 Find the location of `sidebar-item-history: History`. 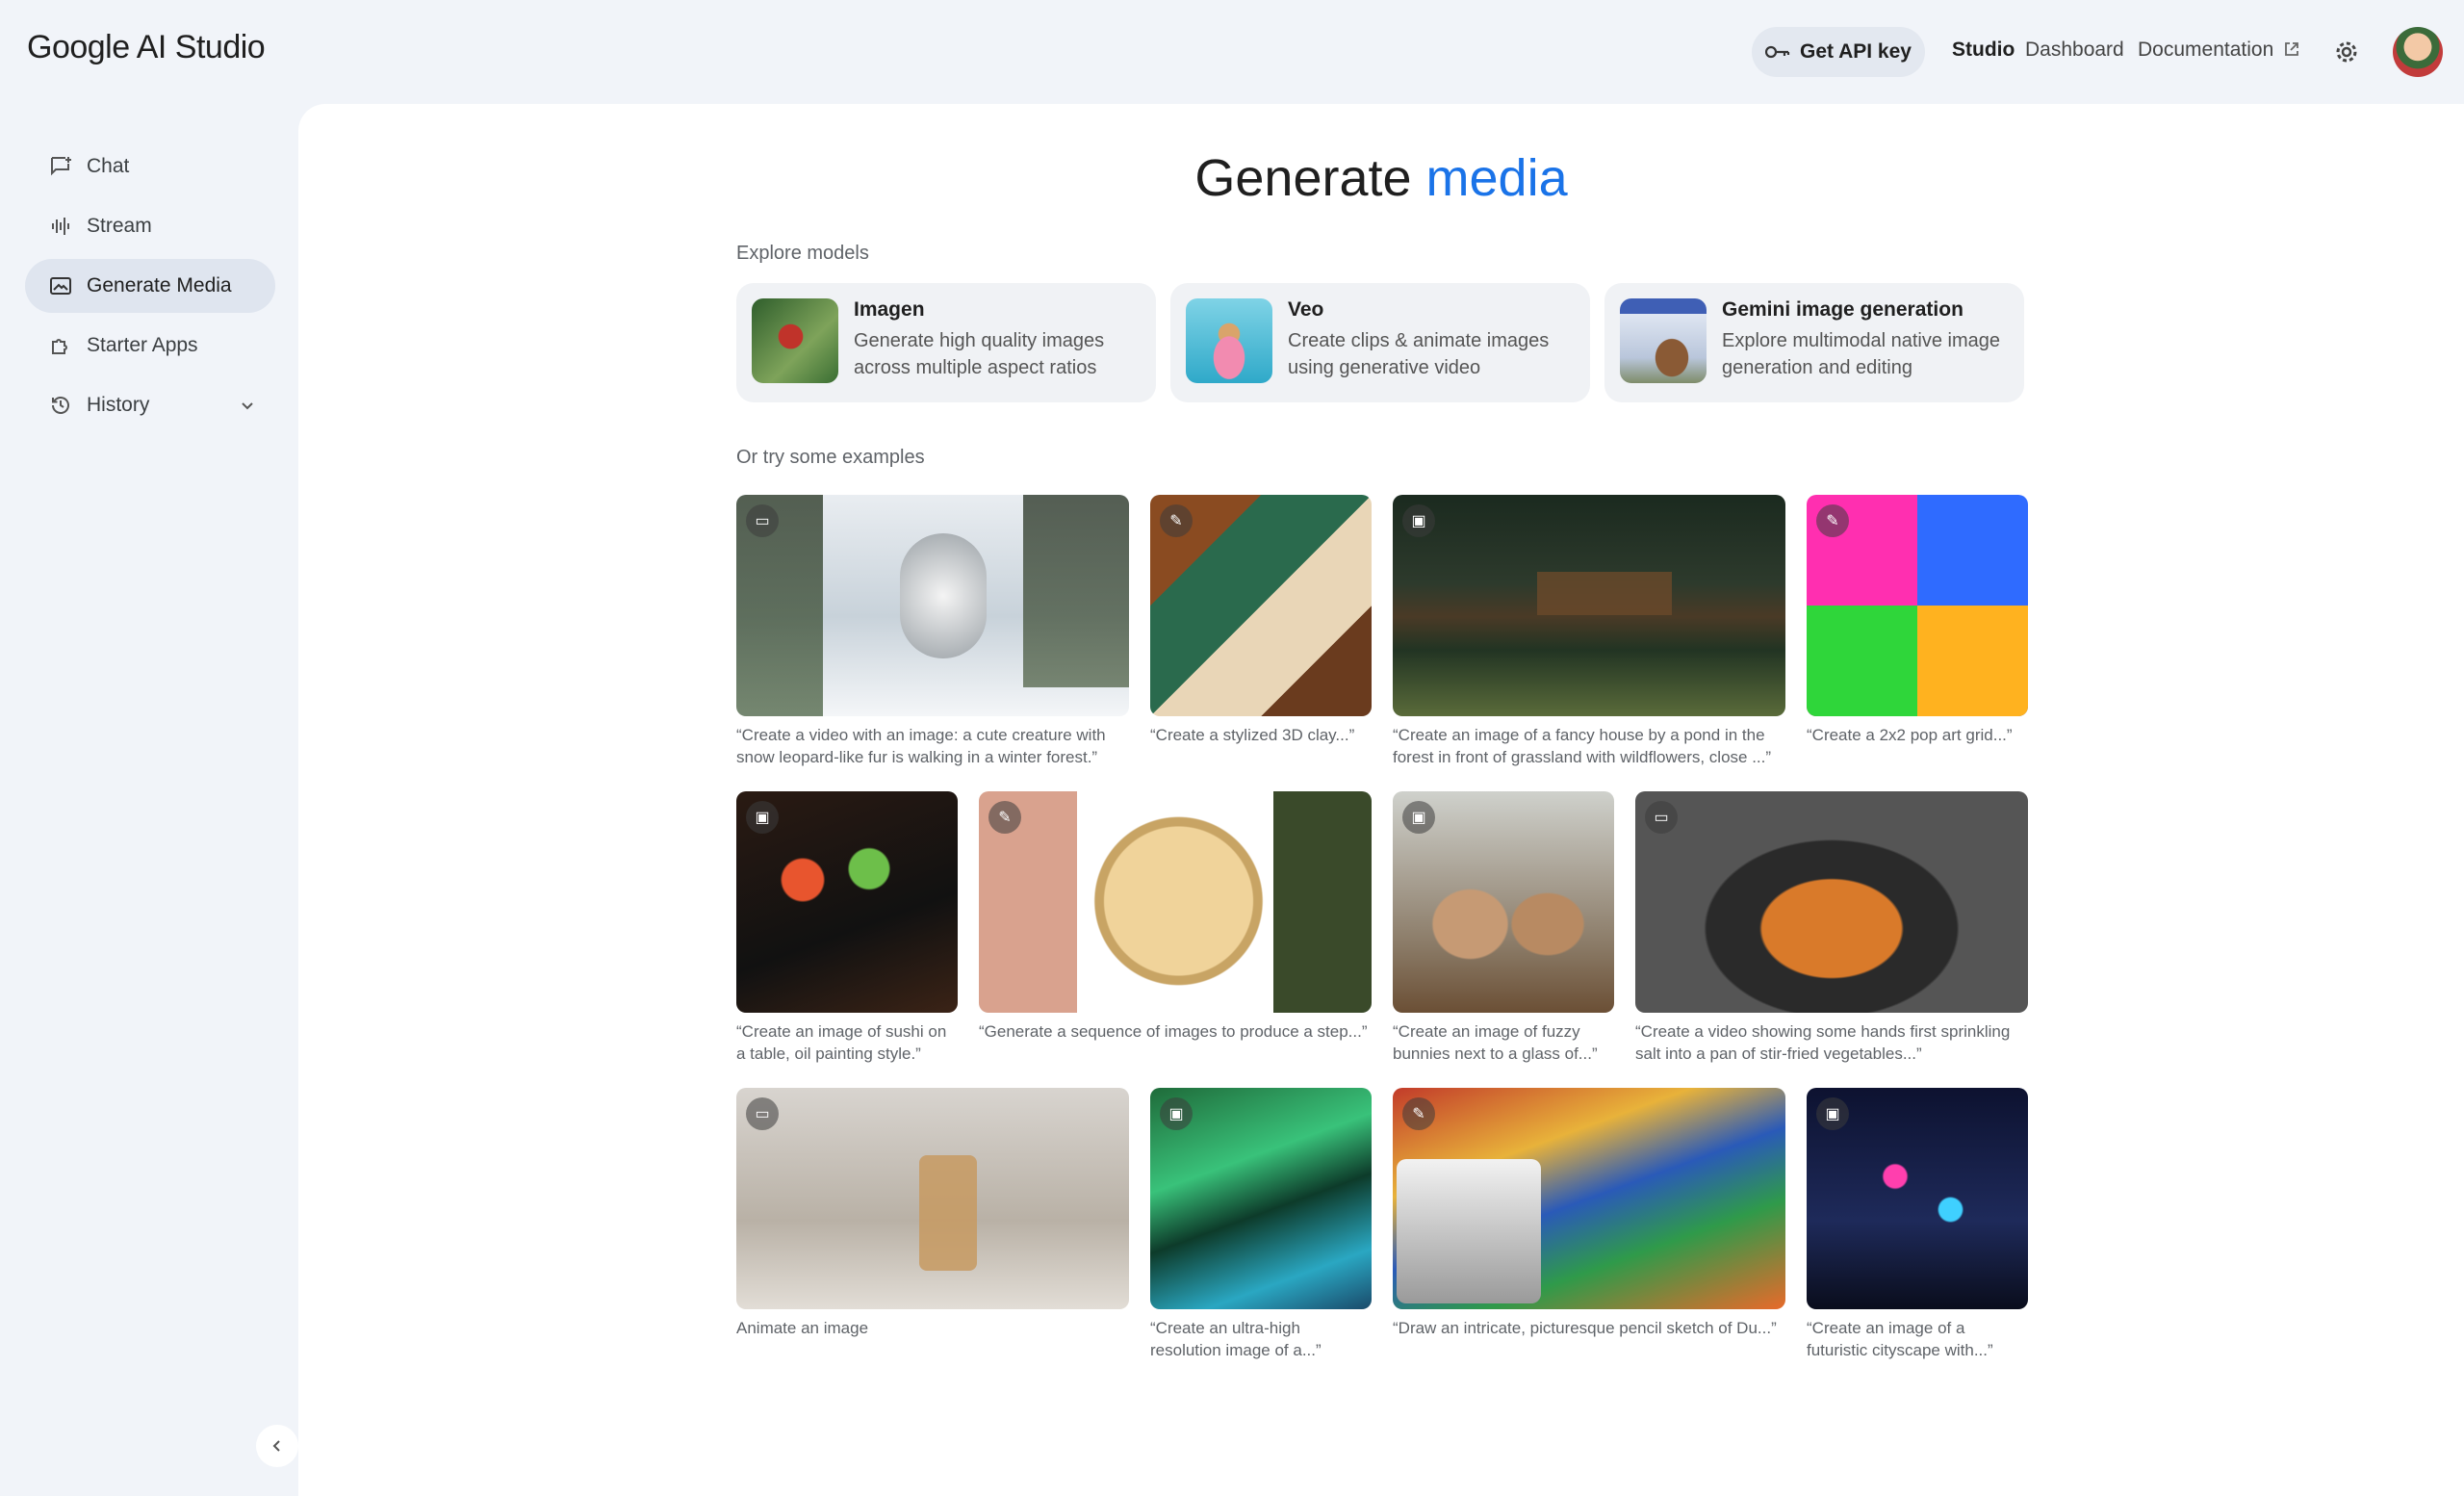

sidebar-item-history: History is located at coordinates (150, 405).